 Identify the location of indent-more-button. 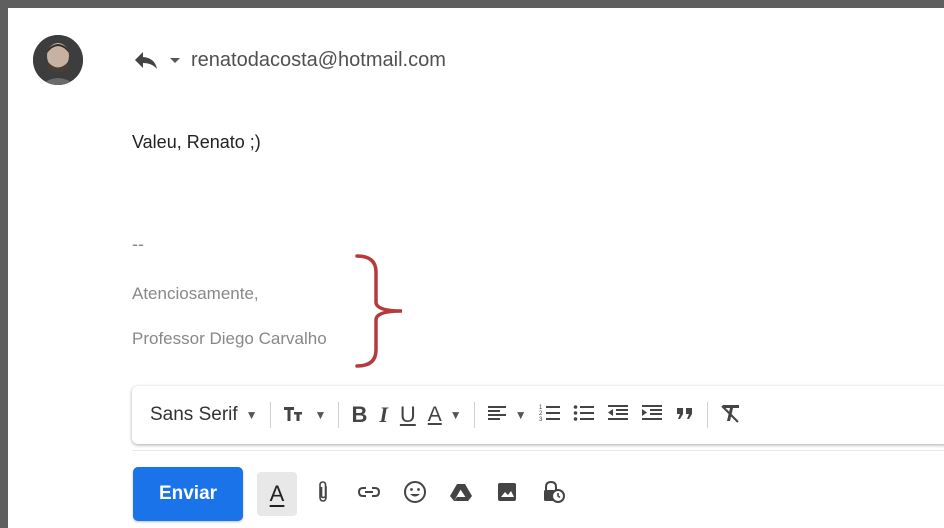
(652, 415).